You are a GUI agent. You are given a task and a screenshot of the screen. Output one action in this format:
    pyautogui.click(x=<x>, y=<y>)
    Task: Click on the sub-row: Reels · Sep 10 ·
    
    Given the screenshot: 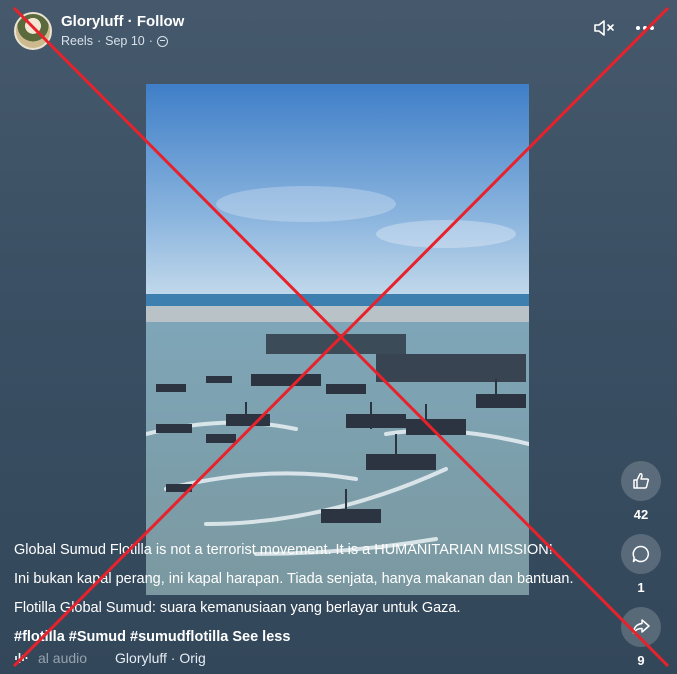 What is the action you would take?
    pyautogui.click(x=122, y=41)
    